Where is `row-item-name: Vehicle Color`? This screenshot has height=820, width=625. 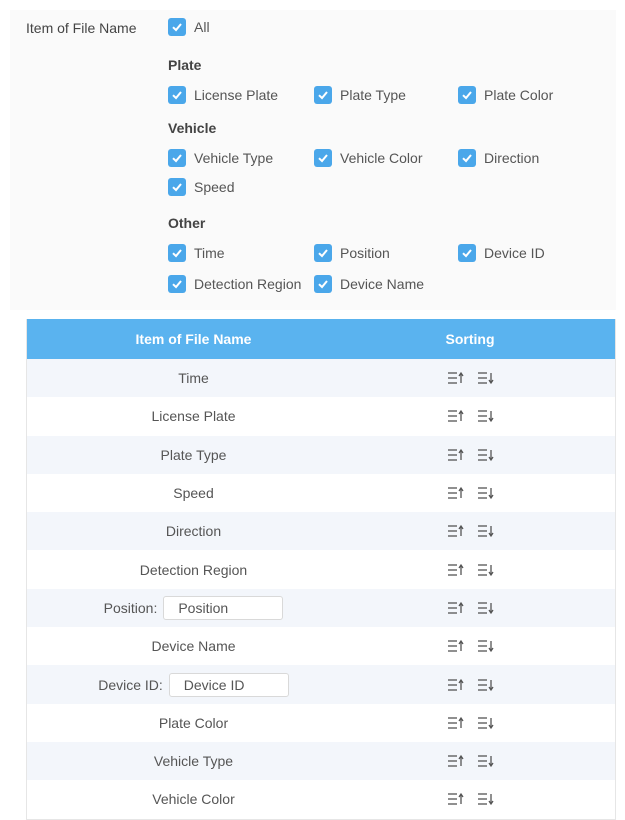 row-item-name: Vehicle Color is located at coordinates (193, 799).